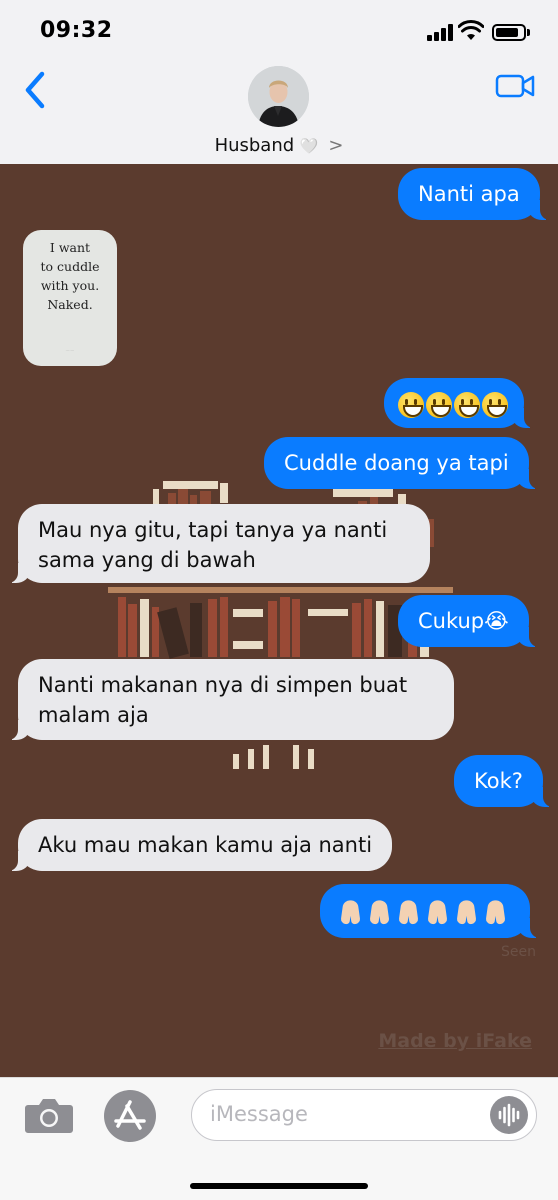 This screenshot has width=558, height=1200. What do you see at coordinates (364, 1115) in the screenshot?
I see `imessage-input: iMessage` at bounding box center [364, 1115].